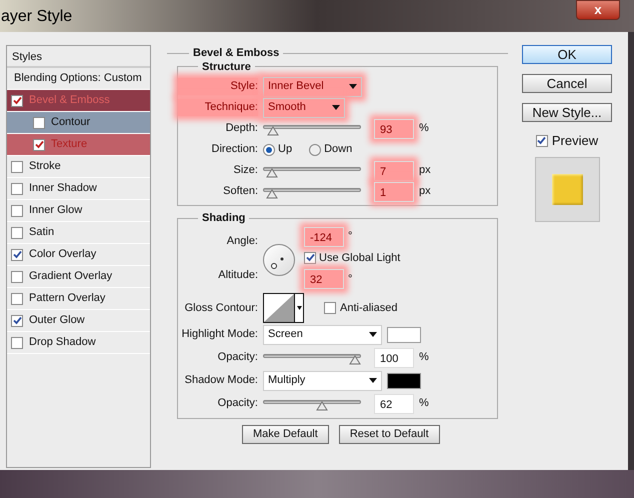 This screenshot has height=498, width=634. I want to click on style-list-item: Contour, so click(78, 123).